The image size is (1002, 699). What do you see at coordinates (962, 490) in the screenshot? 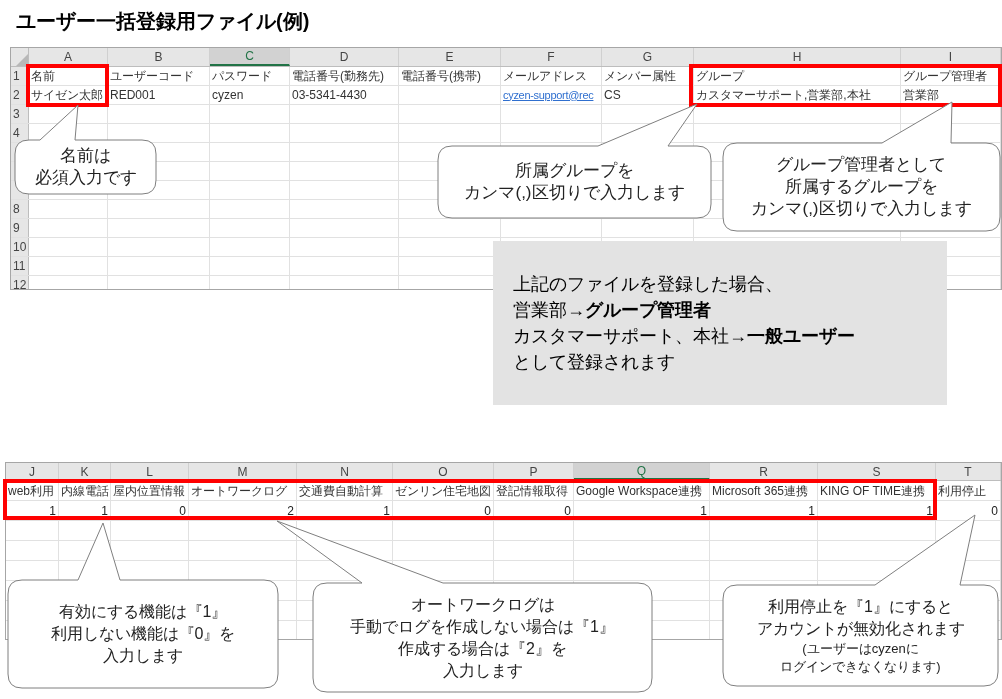
I see `cell-text: 利用停止` at bounding box center [962, 490].